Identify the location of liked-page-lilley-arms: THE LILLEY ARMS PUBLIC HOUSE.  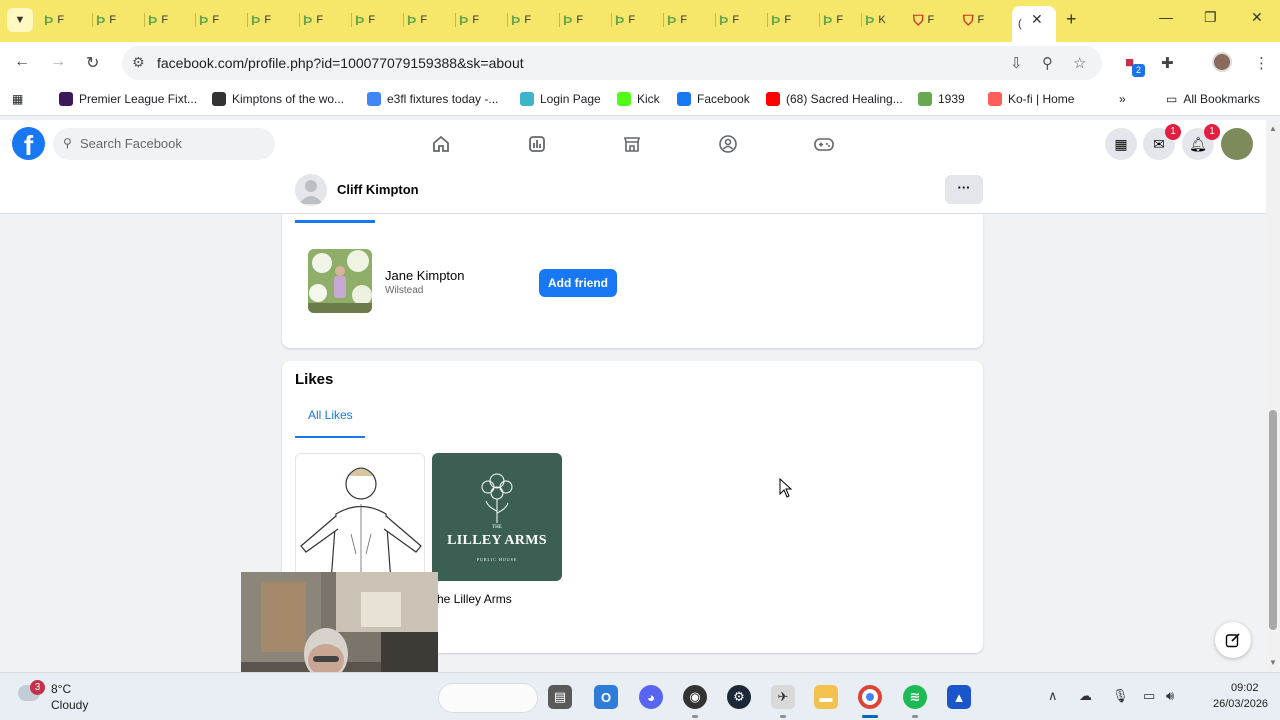
(497, 517).